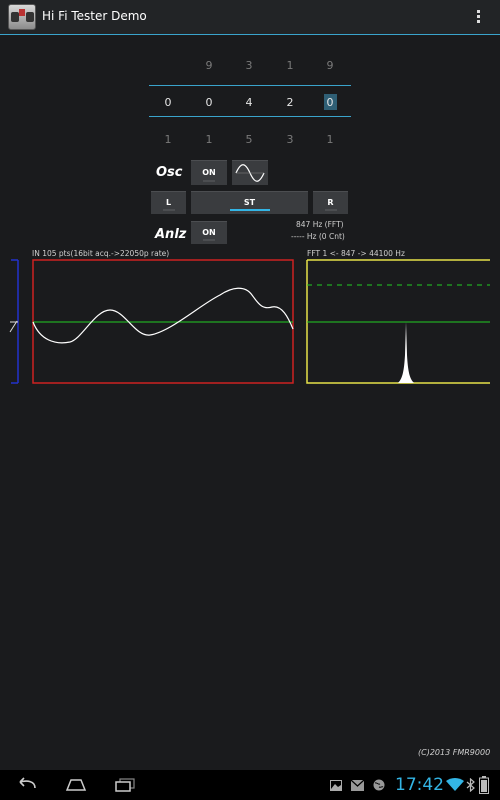  What do you see at coordinates (249, 65) in the screenshot?
I see `picker-digit-above: 3` at bounding box center [249, 65].